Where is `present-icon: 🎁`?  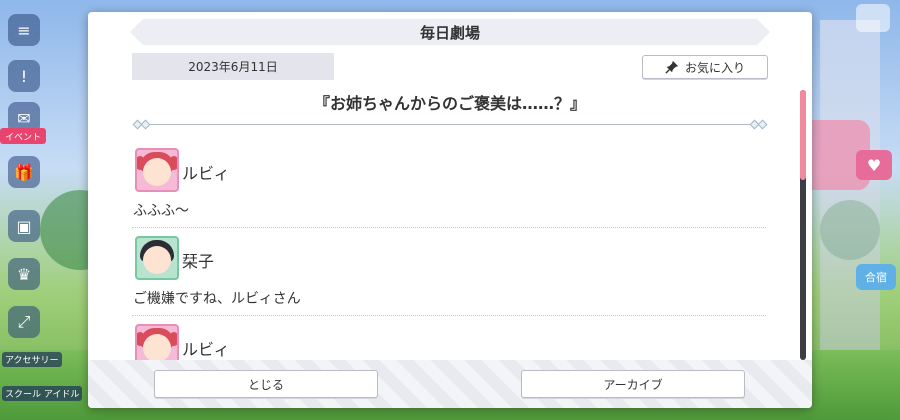 present-icon: 🎁 is located at coordinates (24, 172).